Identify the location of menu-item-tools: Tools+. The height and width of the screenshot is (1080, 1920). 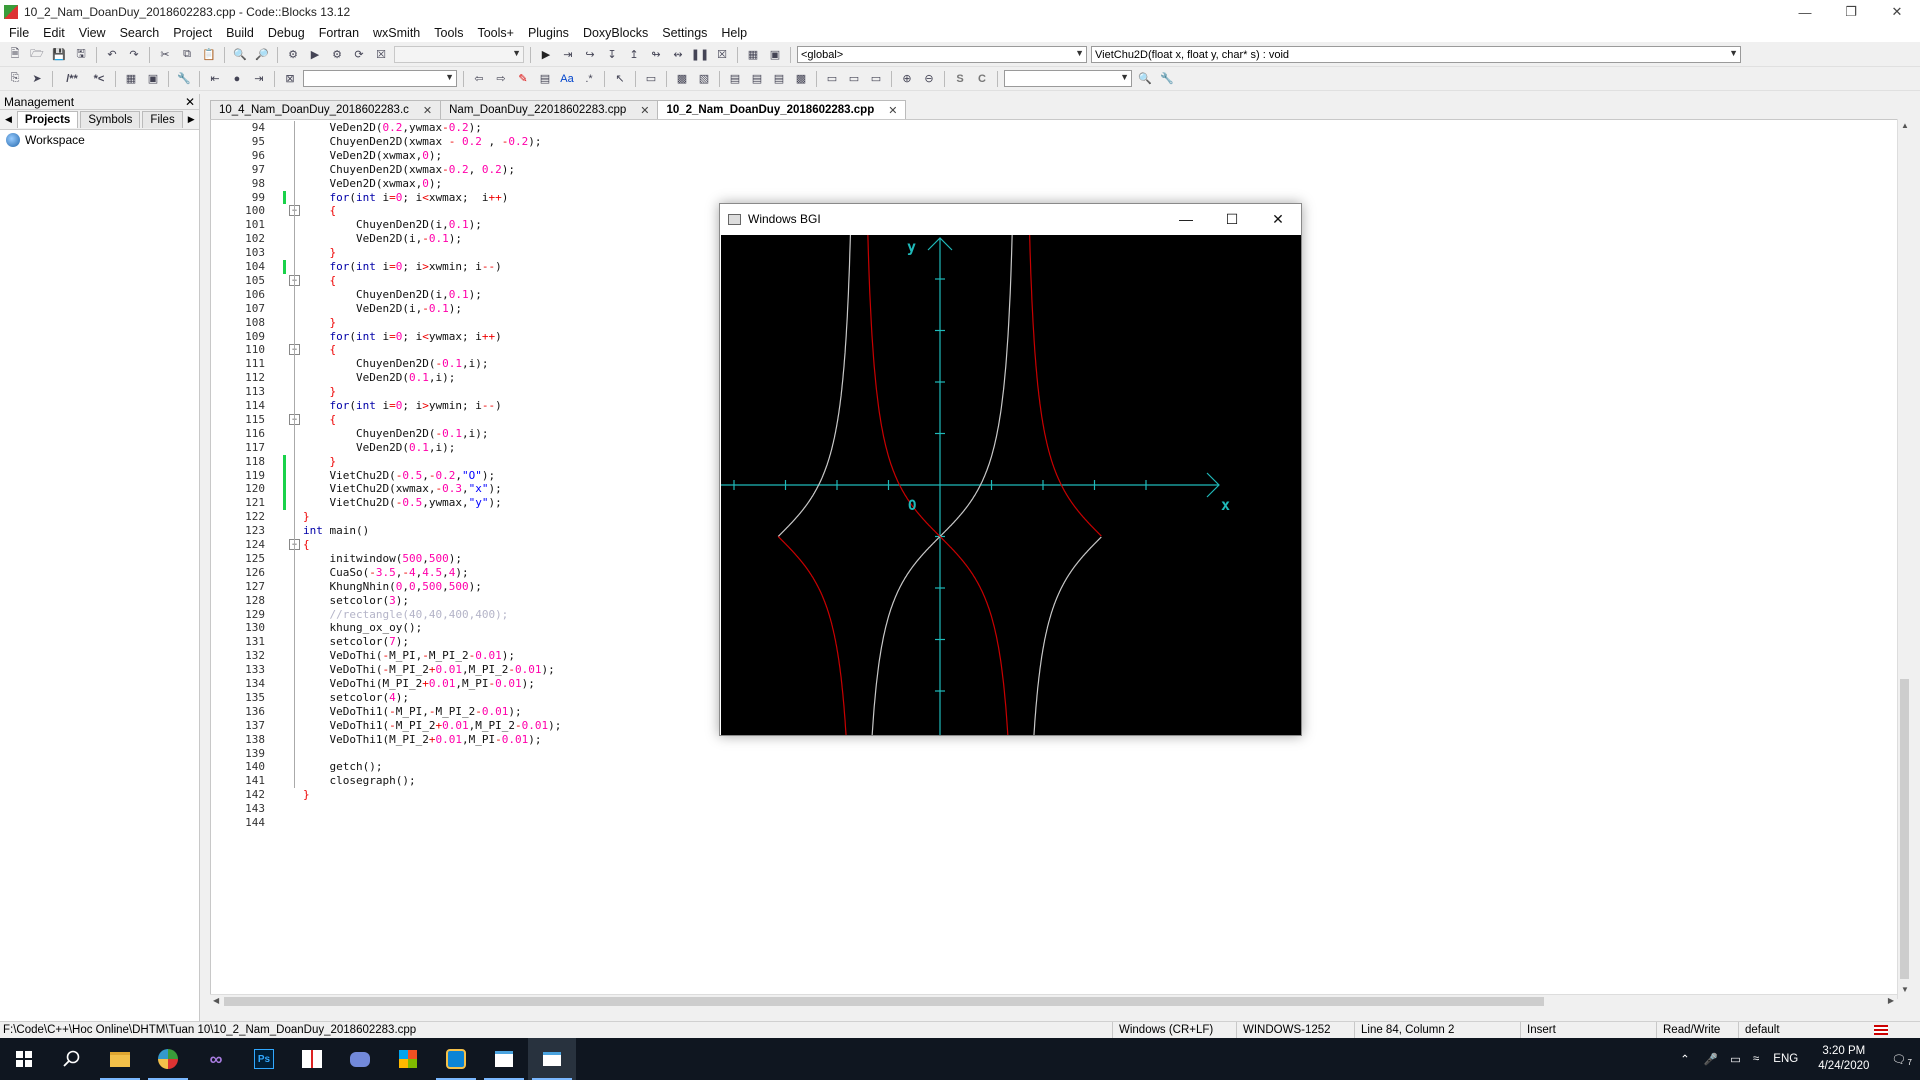
(495, 33).